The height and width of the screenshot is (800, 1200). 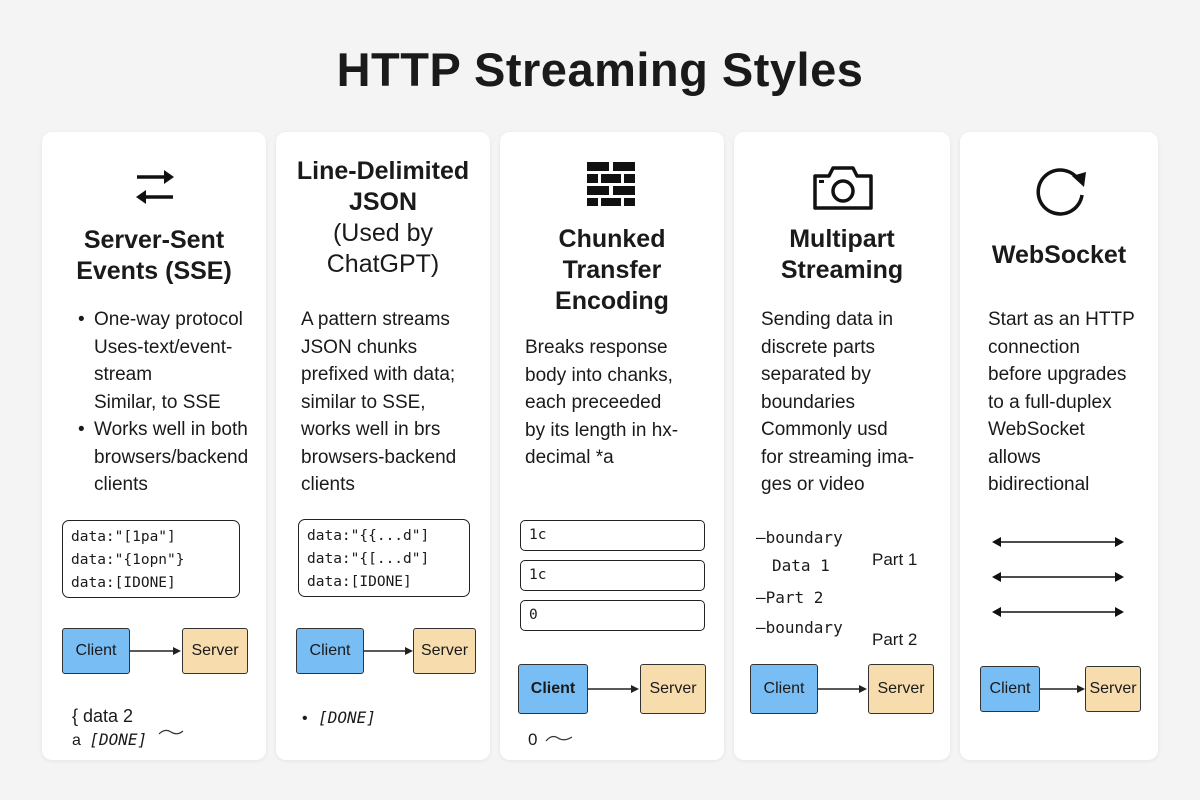 What do you see at coordinates (96, 651) in the screenshot?
I see `sse-client-box: Client` at bounding box center [96, 651].